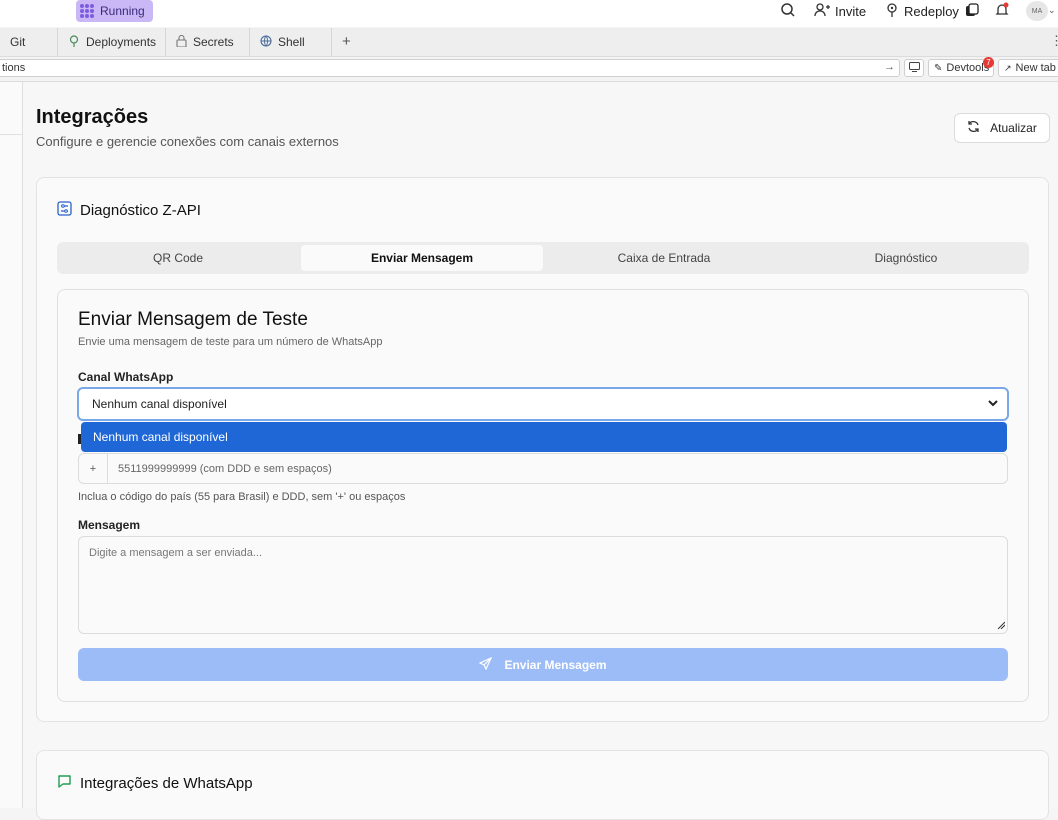 Image resolution: width=1058 pixels, height=820 pixels. I want to click on monitor-icon, so click(914, 68).